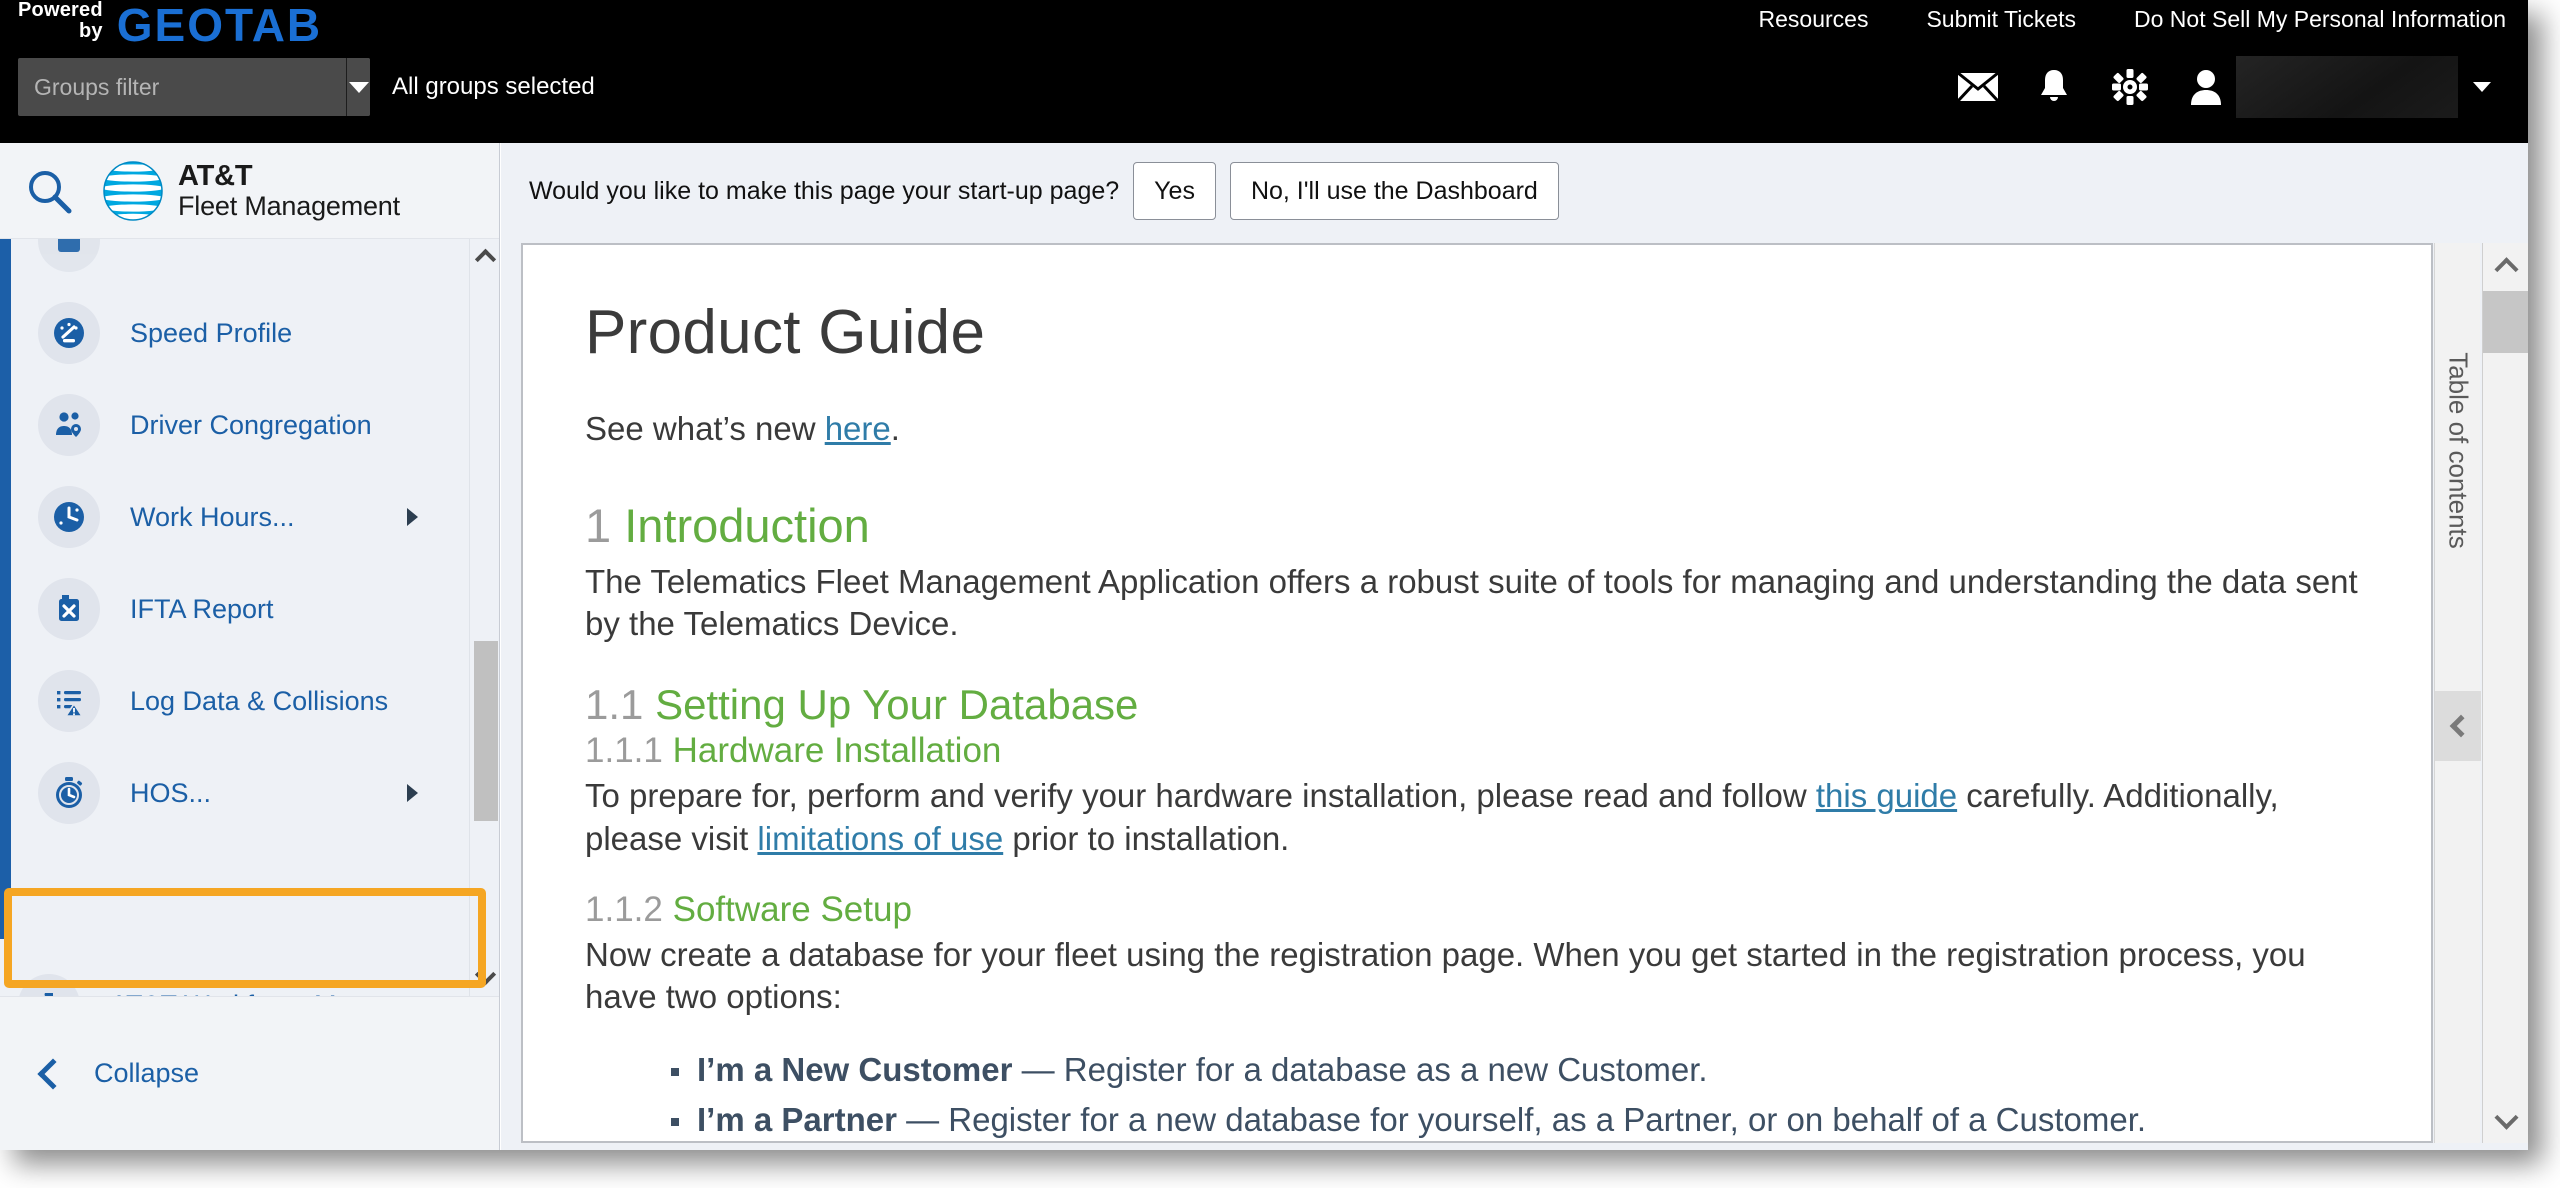 The height and width of the screenshot is (1188, 2560). Describe the element at coordinates (2054, 87) in the screenshot. I see `bell-icon` at that location.